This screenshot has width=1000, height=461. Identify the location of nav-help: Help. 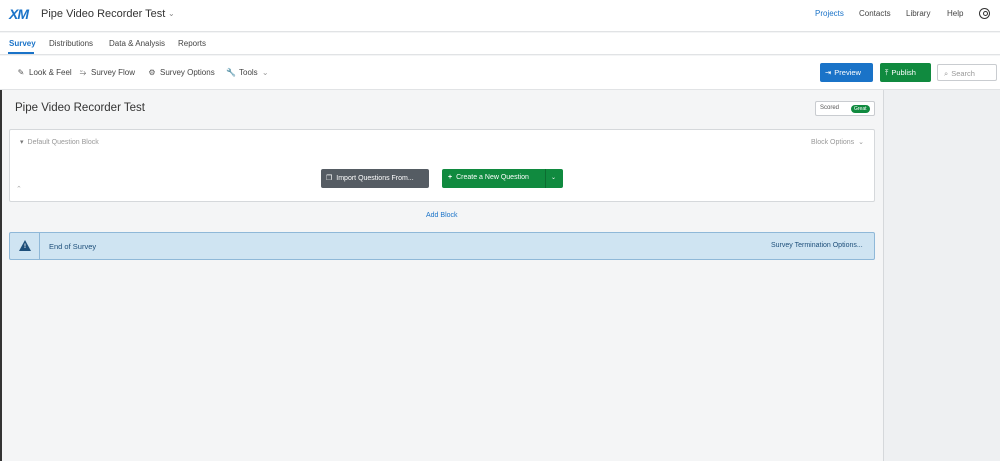
(955, 13).